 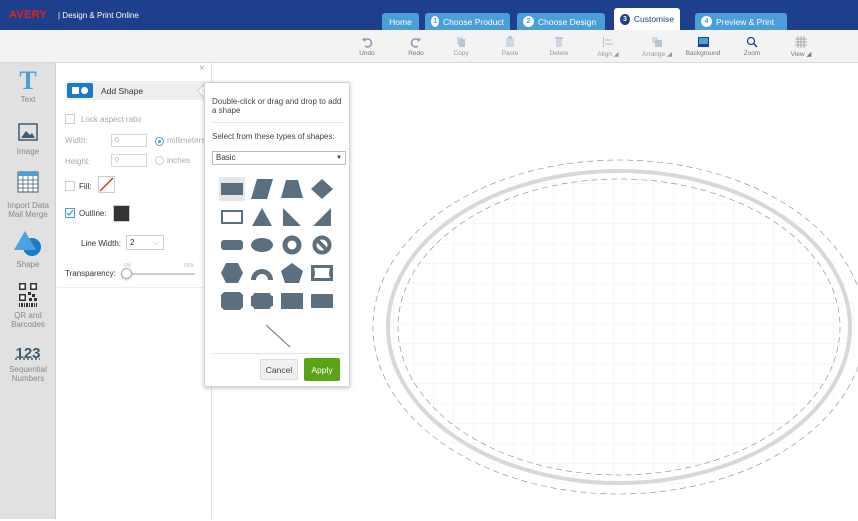 What do you see at coordinates (70, 186) in the screenshot?
I see `fill-checkbox` at bounding box center [70, 186].